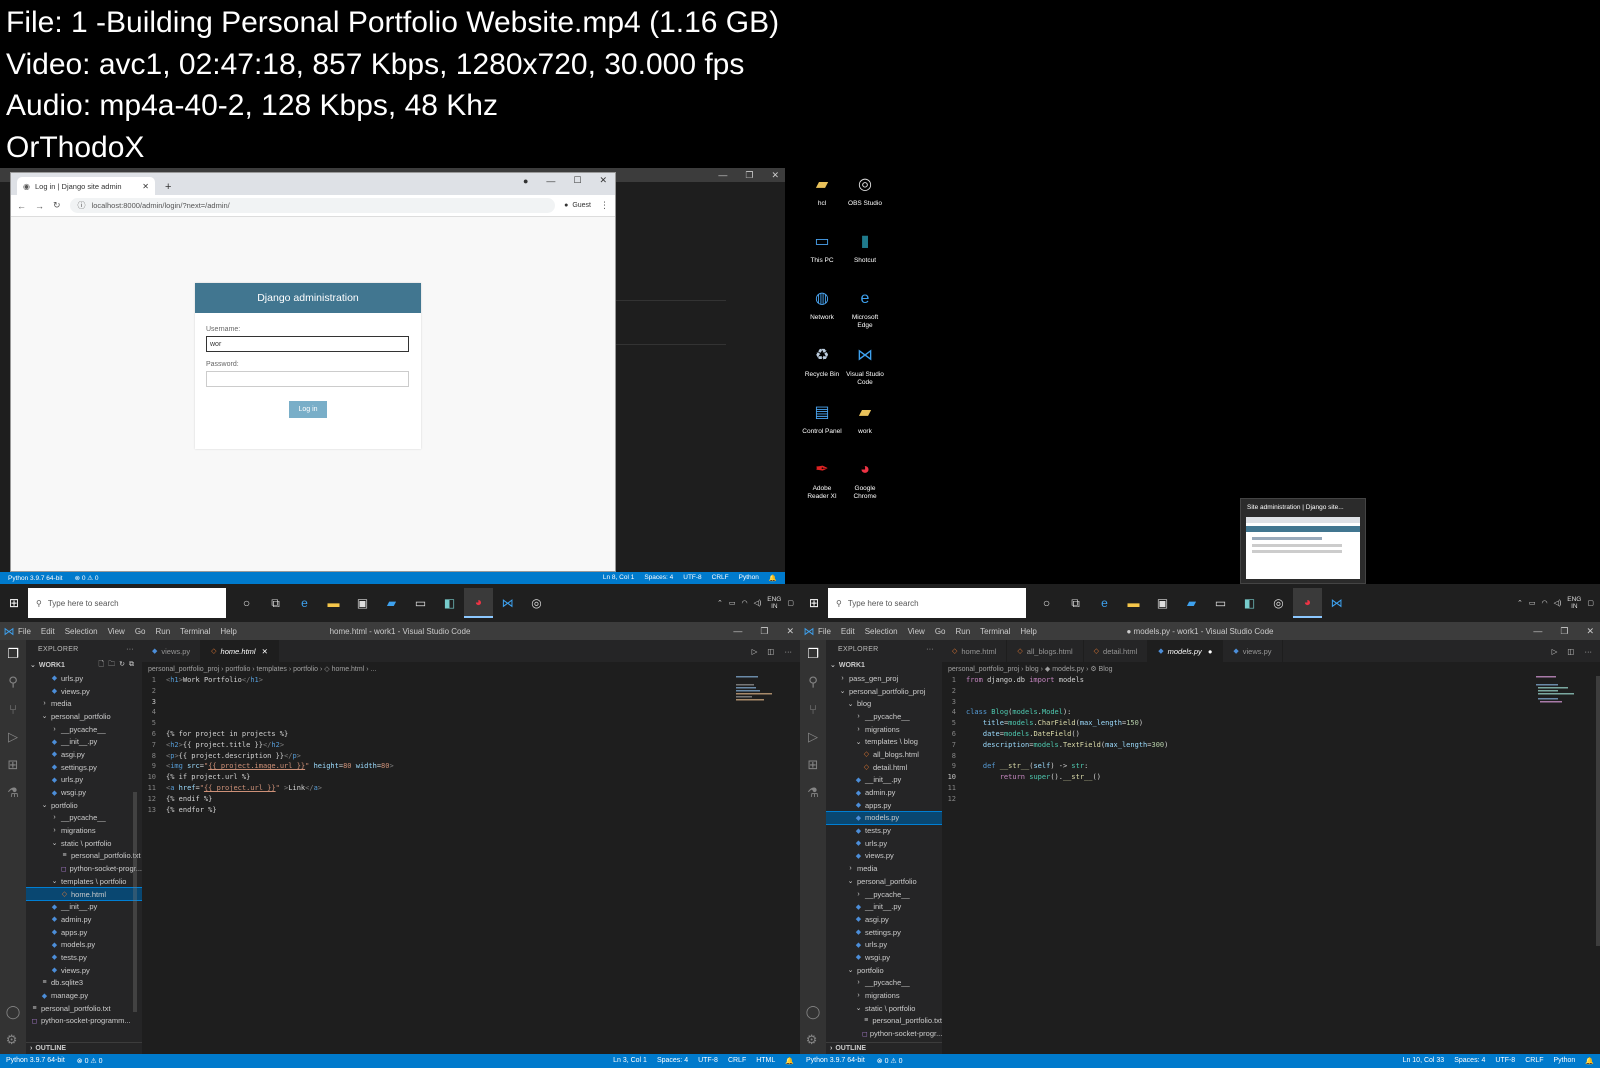 The height and width of the screenshot is (1068, 1600). I want to click on tree-item: ◆ urls.py, so click(84, 780).